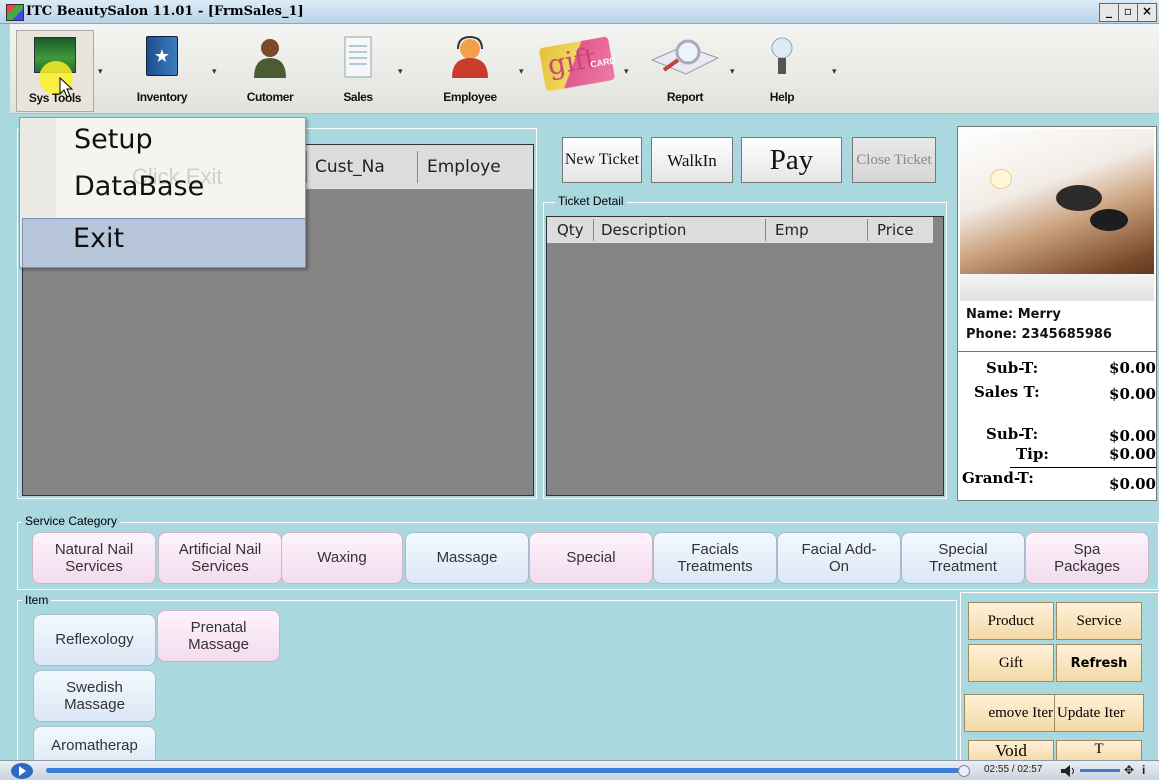 Image resolution: width=1159 pixels, height=780 pixels. Describe the element at coordinates (470, 70) in the screenshot. I see `employee-button: Employee` at that location.